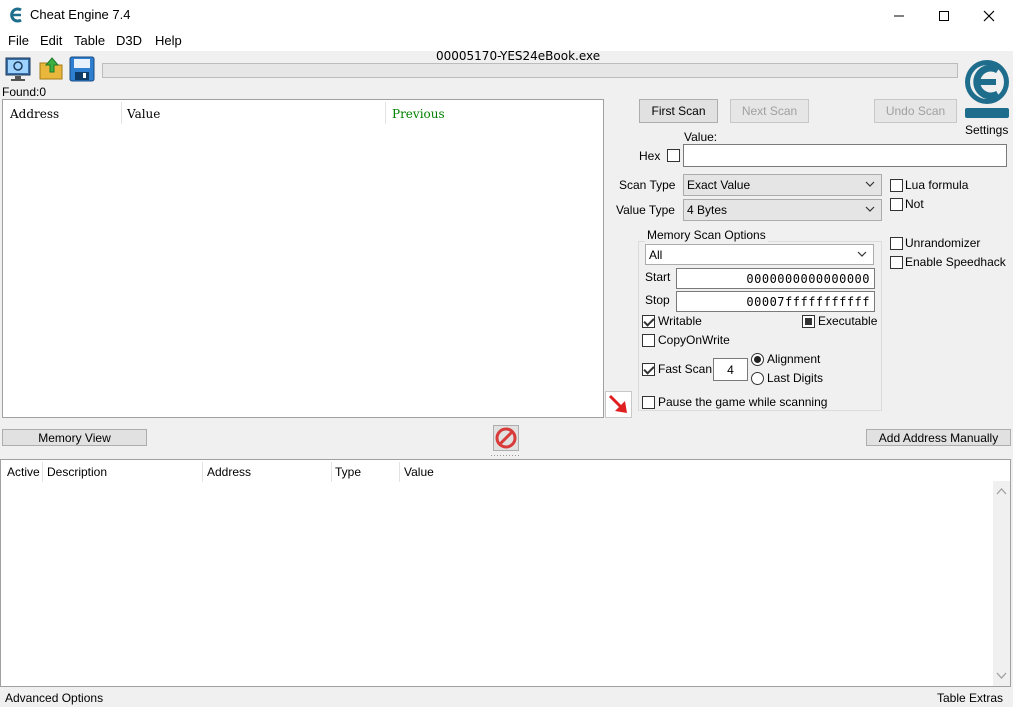  I want to click on memory-region-value: All, so click(656, 254).